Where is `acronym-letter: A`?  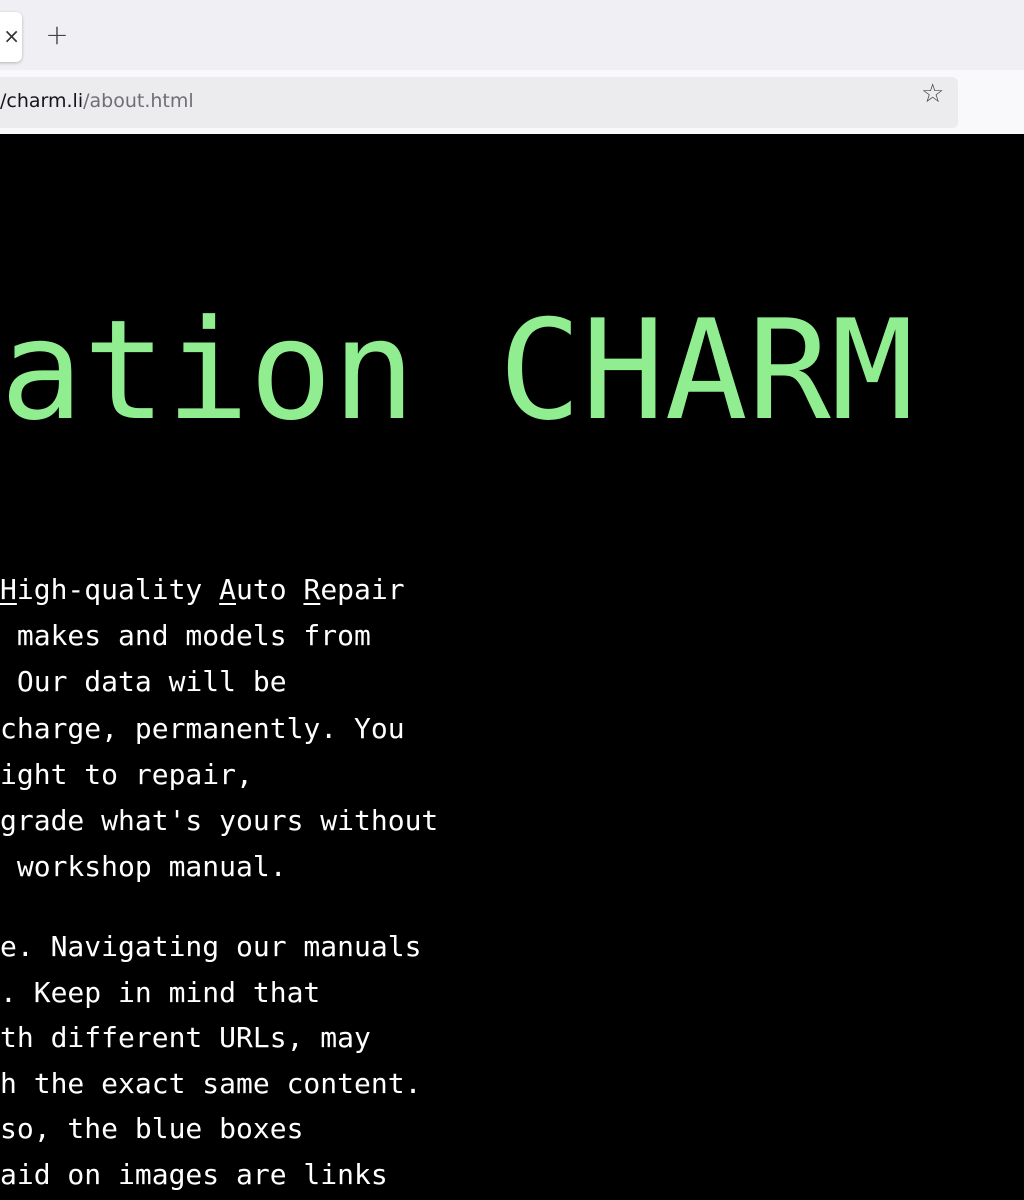 acronym-letter: A is located at coordinates (228, 589).